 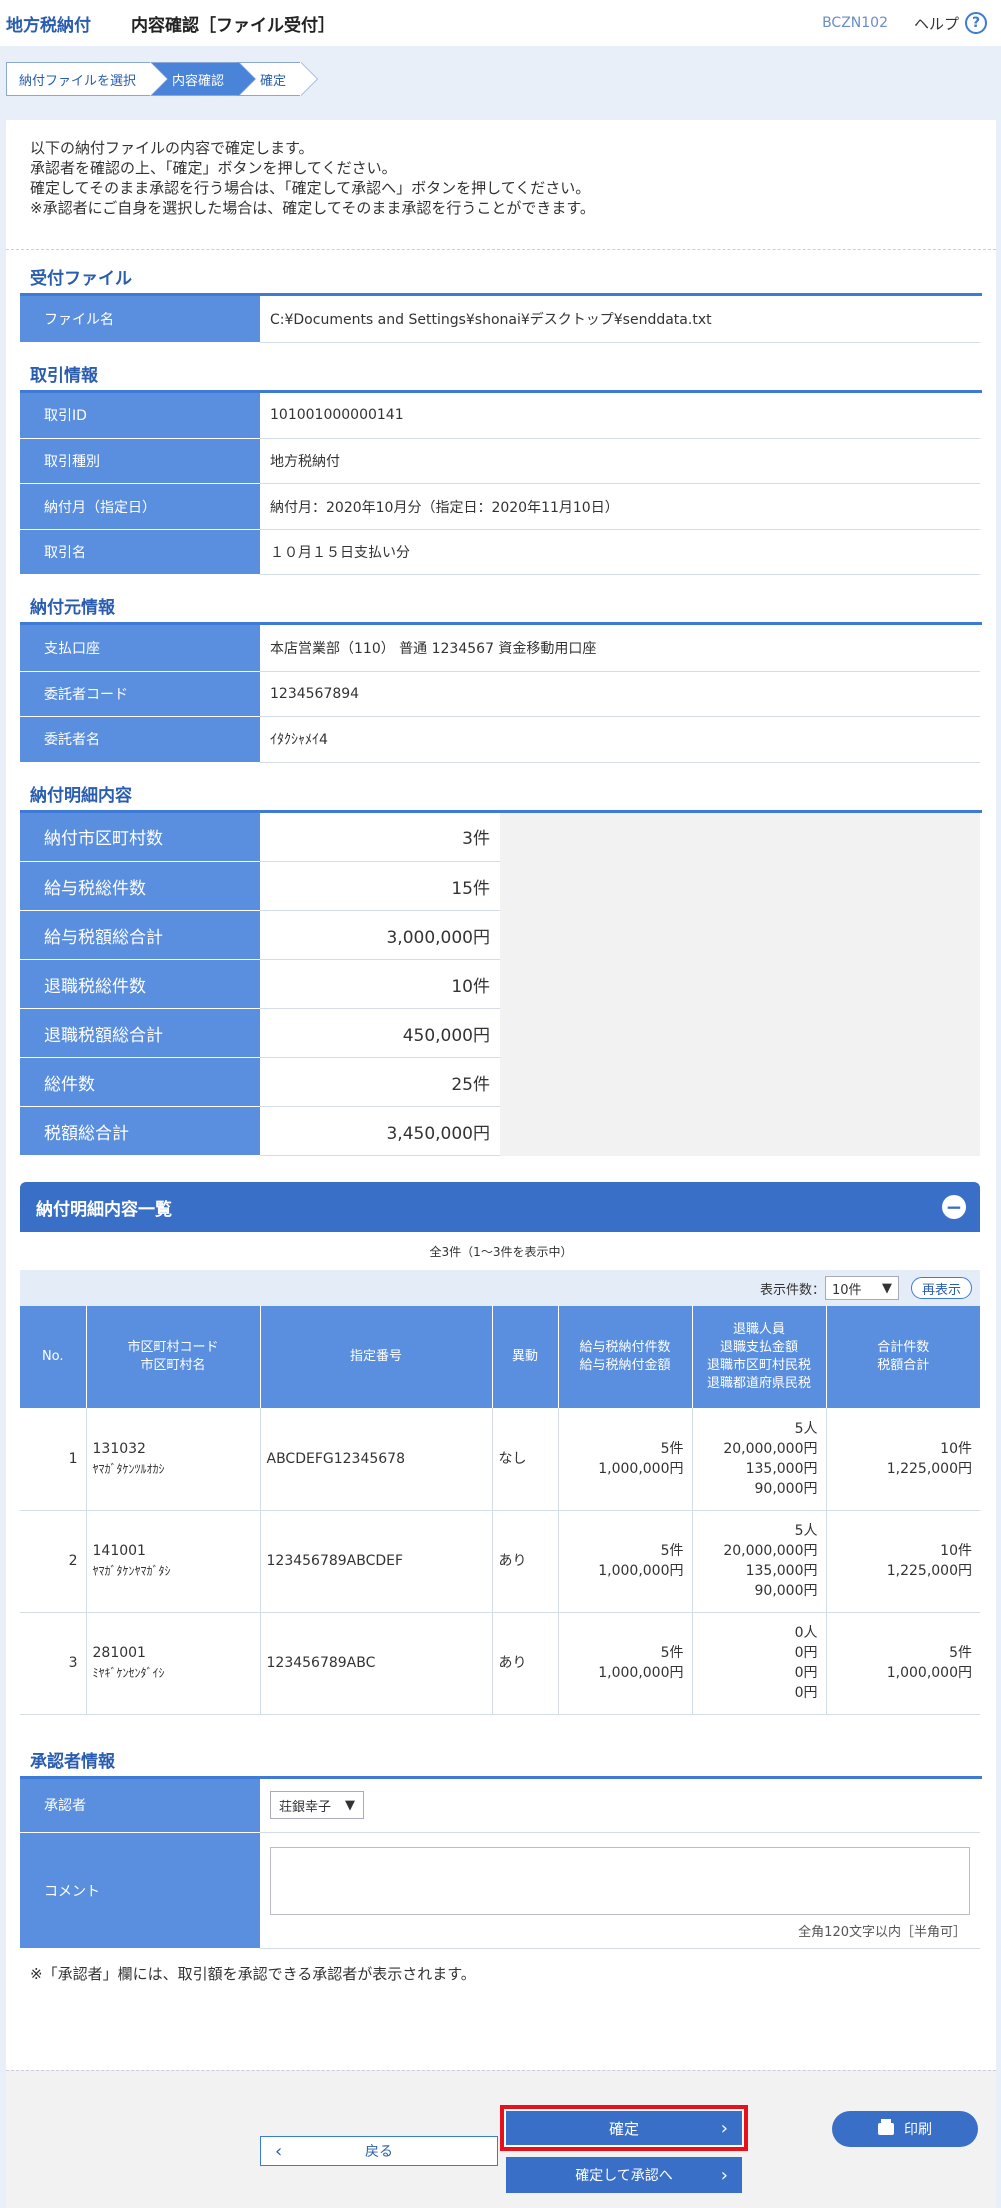 I want to click on header-line: 合計件数, so click(x=903, y=1347).